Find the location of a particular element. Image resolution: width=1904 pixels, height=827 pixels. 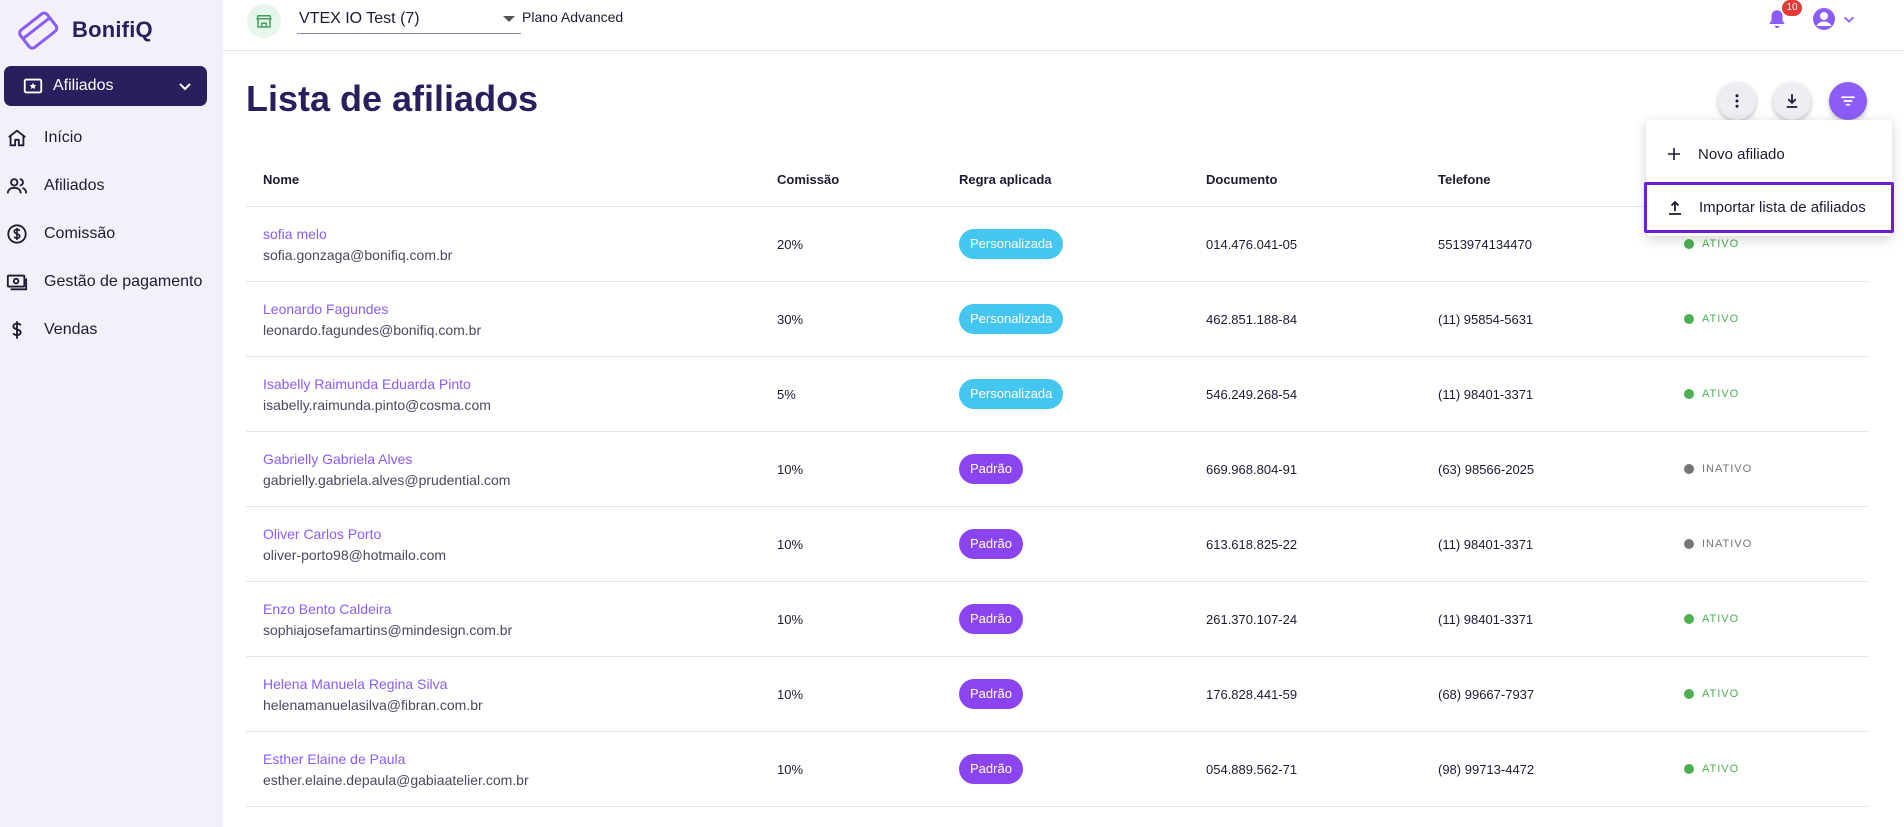

menu-item-import-list: Importar lista de afiliados is located at coordinates (1769, 207).